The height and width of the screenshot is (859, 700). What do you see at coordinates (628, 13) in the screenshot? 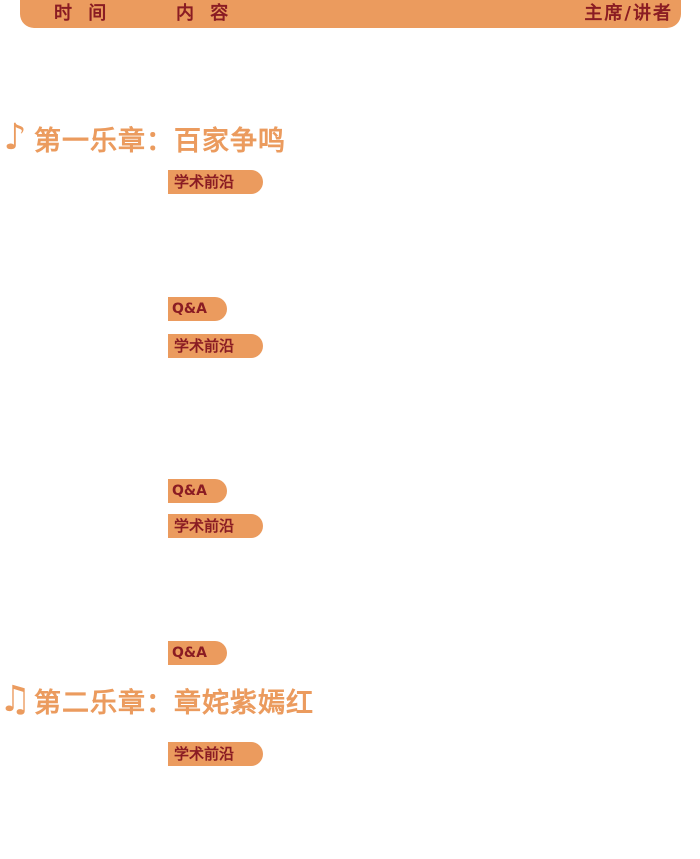
I see `header-speaker-label: 主席/讲者` at bounding box center [628, 13].